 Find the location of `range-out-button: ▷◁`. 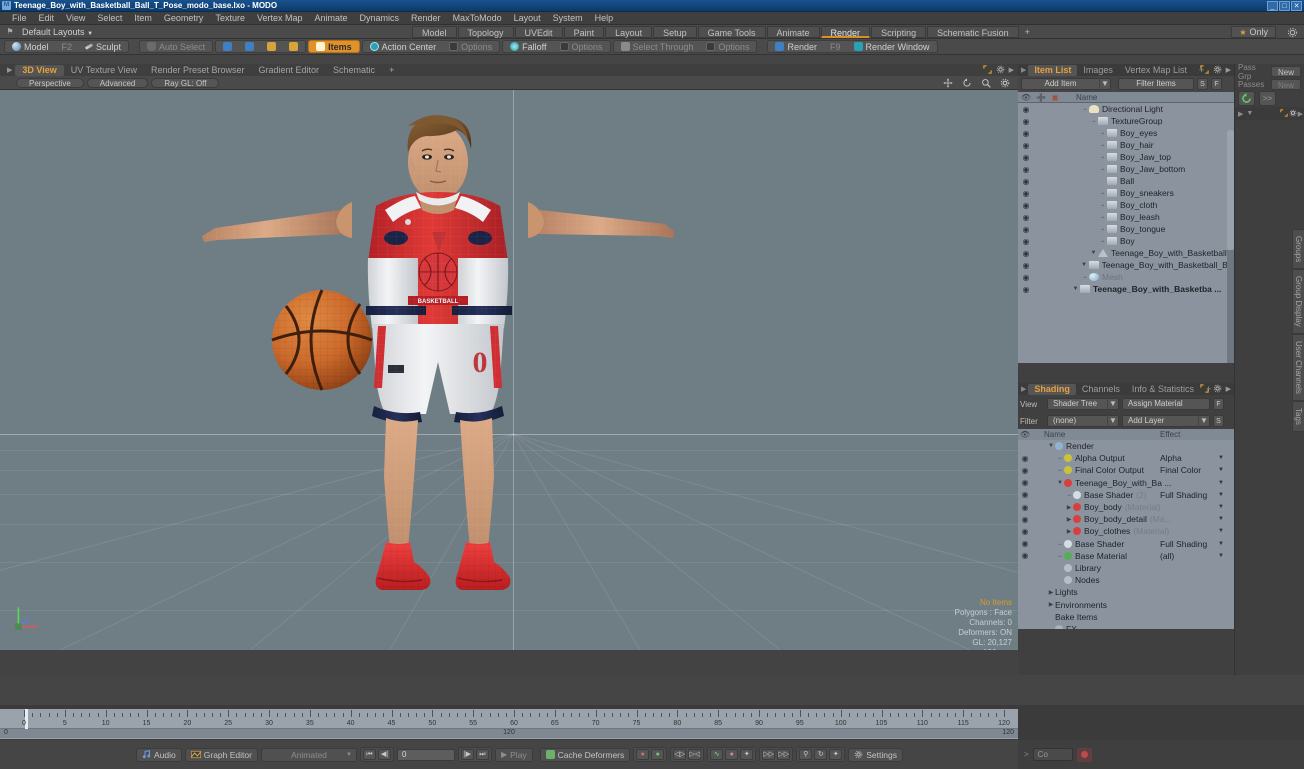

range-out-button: ▷◁ is located at coordinates (695, 754).